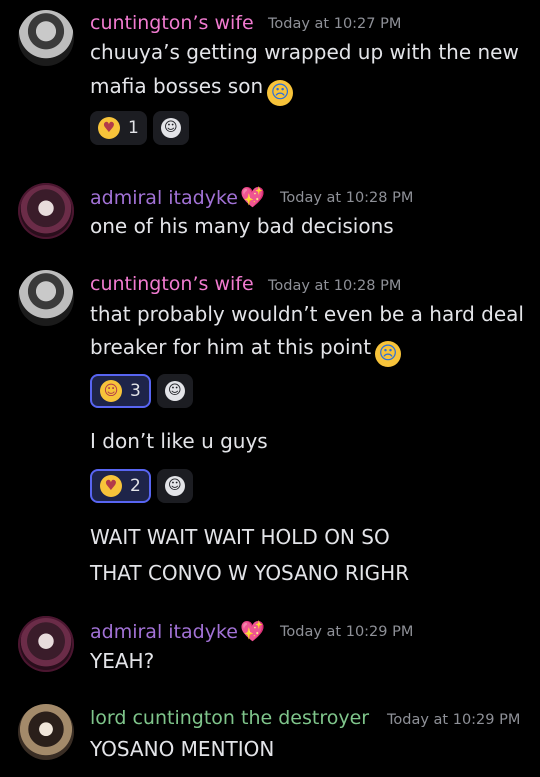 Image resolution: width=540 pixels, height=777 pixels. I want to click on message-text: I don’t like u guys, so click(179, 441).